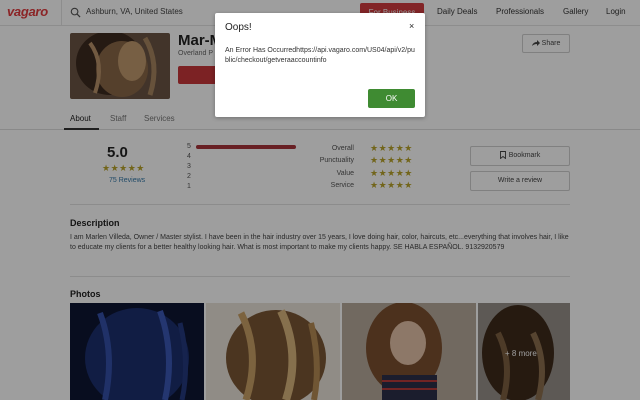 The width and height of the screenshot is (640, 400). I want to click on close-icon: ×, so click(411, 26).